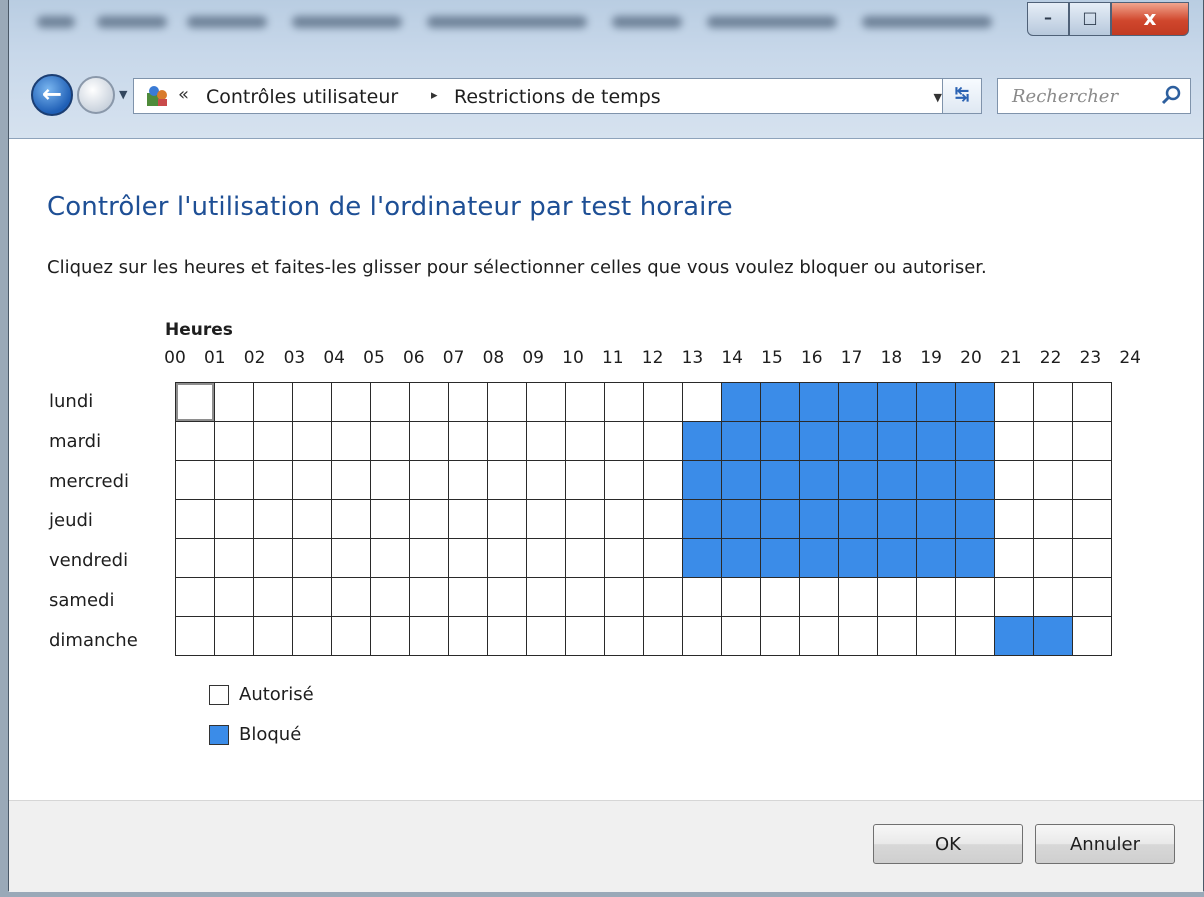  I want to click on breadcrumb-time-restrictions: Restrictions de temps, so click(557, 97).